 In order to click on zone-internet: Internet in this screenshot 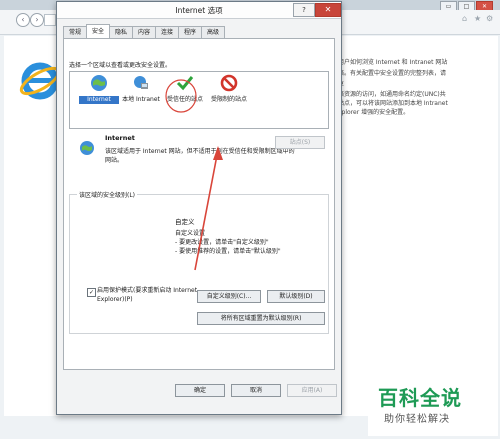, I will do `click(99, 89)`.